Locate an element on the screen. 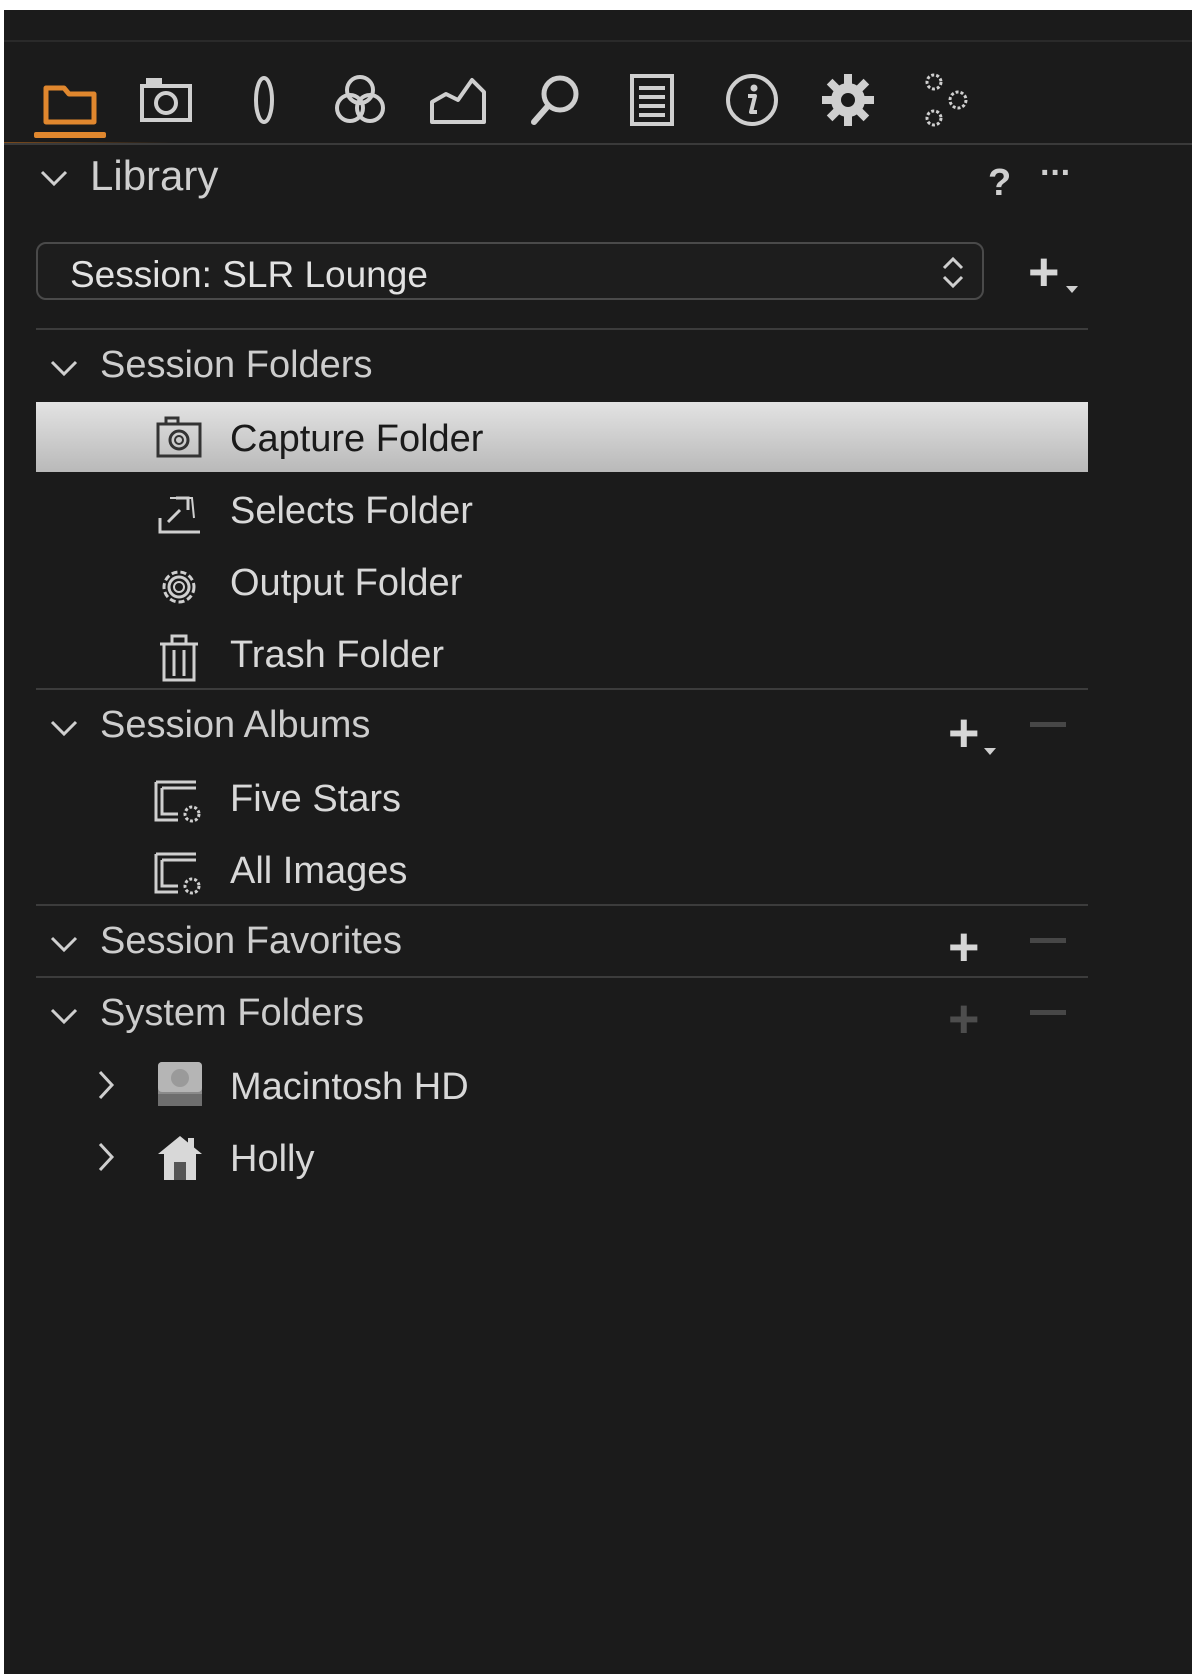 Image resolution: width=1192 pixels, height=1674 pixels. folder-item-selects: Selects Folder is located at coordinates (351, 511).